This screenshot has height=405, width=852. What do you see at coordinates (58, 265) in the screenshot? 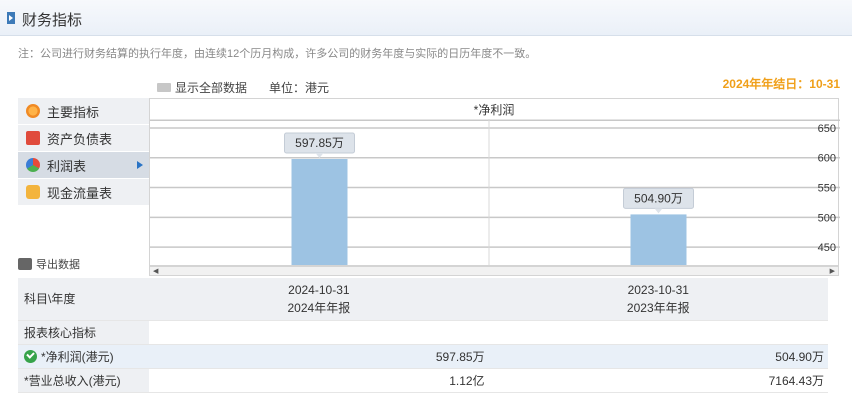
I see `export-label: 导出数据` at bounding box center [58, 265].